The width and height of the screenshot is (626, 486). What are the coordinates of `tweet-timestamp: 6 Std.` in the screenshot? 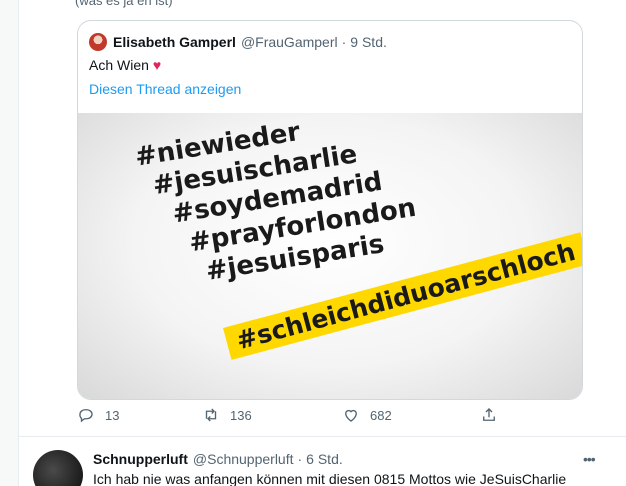 It's located at (324, 459).